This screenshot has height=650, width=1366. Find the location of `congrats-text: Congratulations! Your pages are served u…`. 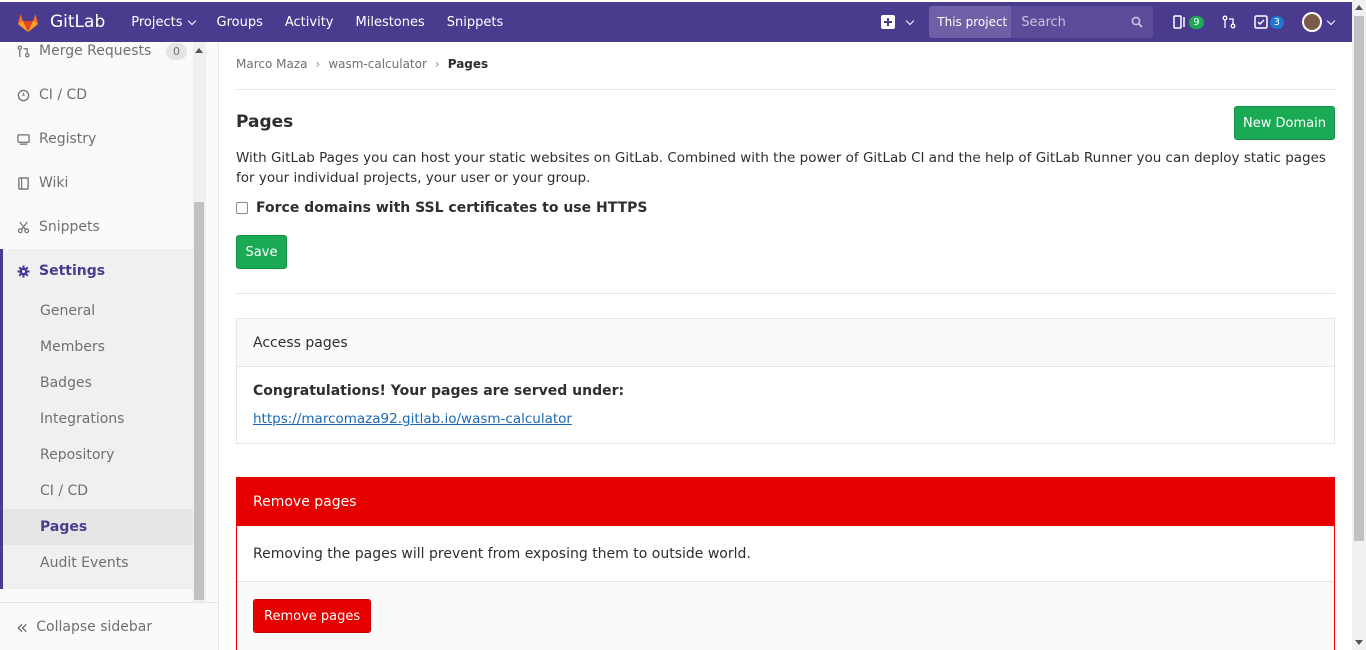

congrats-text: Congratulations! Your pages are served u… is located at coordinates (439, 391).